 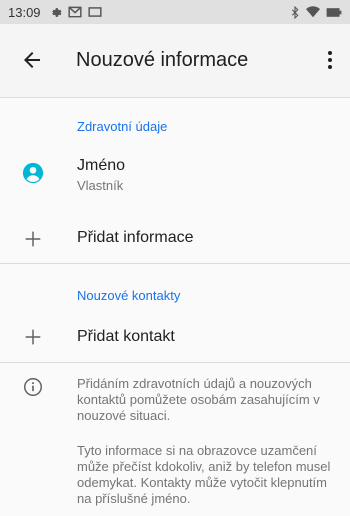 I want to click on section-title-contacts: Nouzové kontakty, so click(x=129, y=295).